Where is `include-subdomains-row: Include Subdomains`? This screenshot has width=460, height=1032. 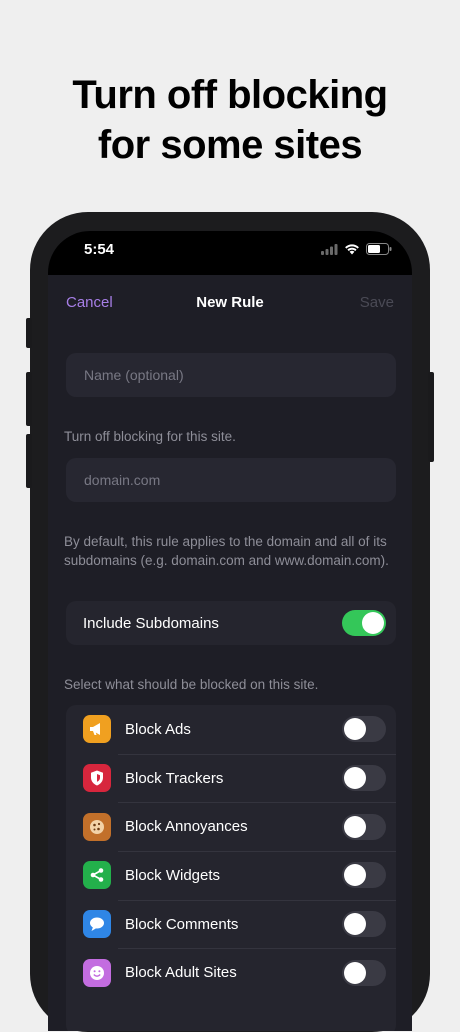
include-subdomains-row: Include Subdomains is located at coordinates (231, 623).